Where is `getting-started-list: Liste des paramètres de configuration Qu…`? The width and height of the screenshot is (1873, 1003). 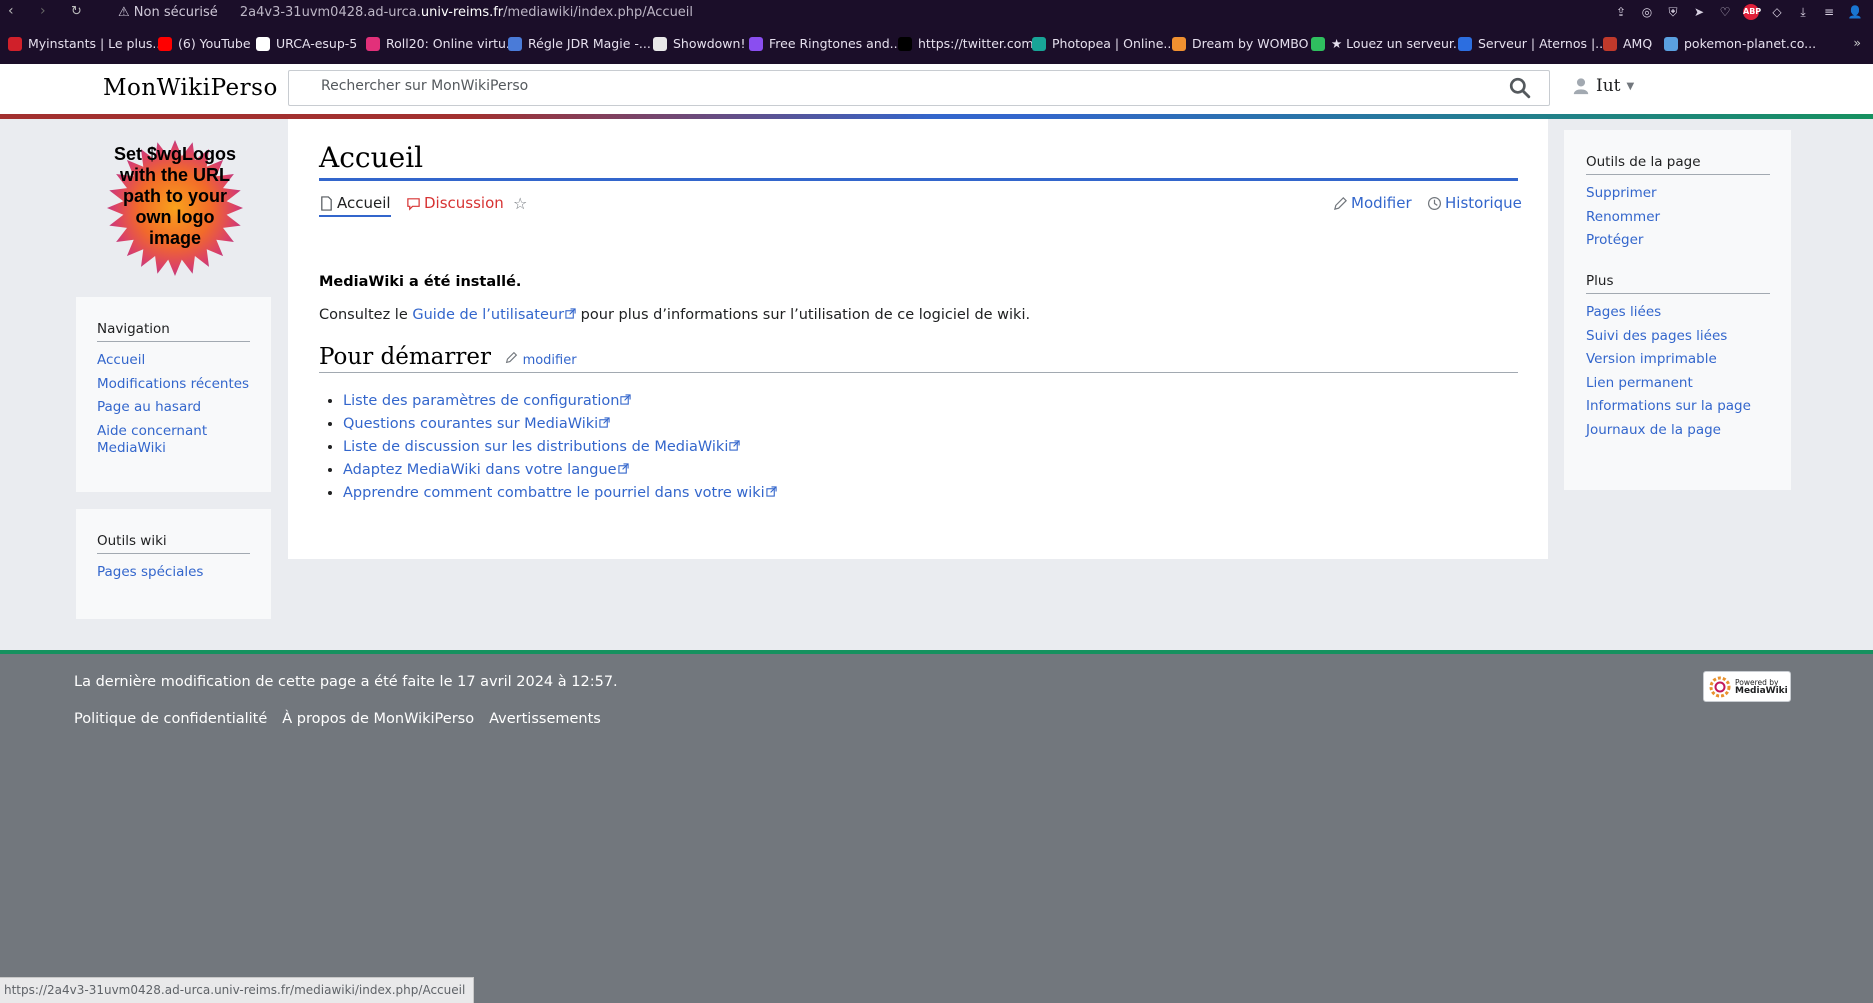
getting-started-list: Liste des paramètres de configuration Qu… is located at coordinates (560, 449).